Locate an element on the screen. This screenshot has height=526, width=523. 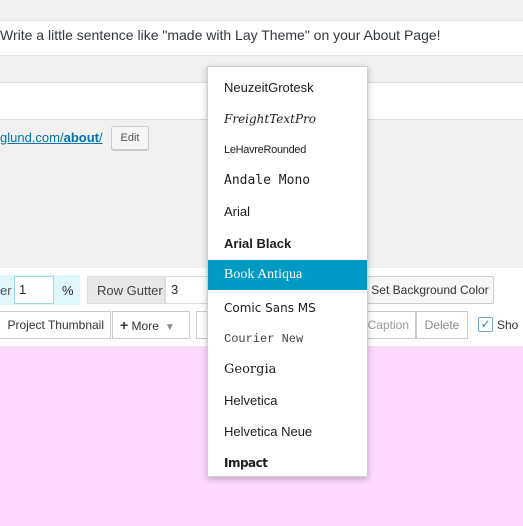
caption-button: Caption is located at coordinates (389, 325).